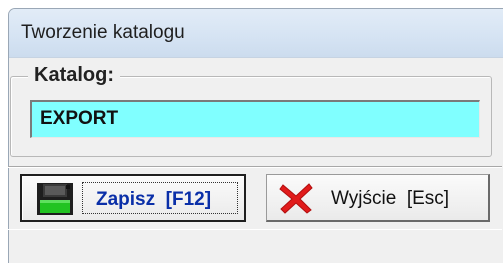 The image size is (504, 263). What do you see at coordinates (103, 32) in the screenshot?
I see `window-title: Tworzenie katalogu` at bounding box center [103, 32].